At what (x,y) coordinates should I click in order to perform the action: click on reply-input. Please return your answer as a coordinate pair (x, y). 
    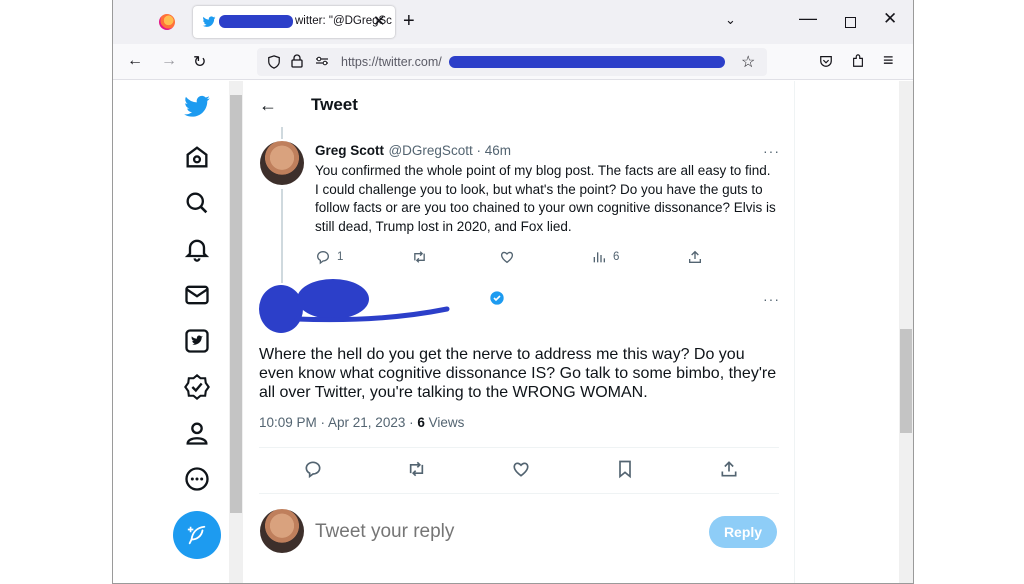
    Looking at the image, I should click on (505, 532).